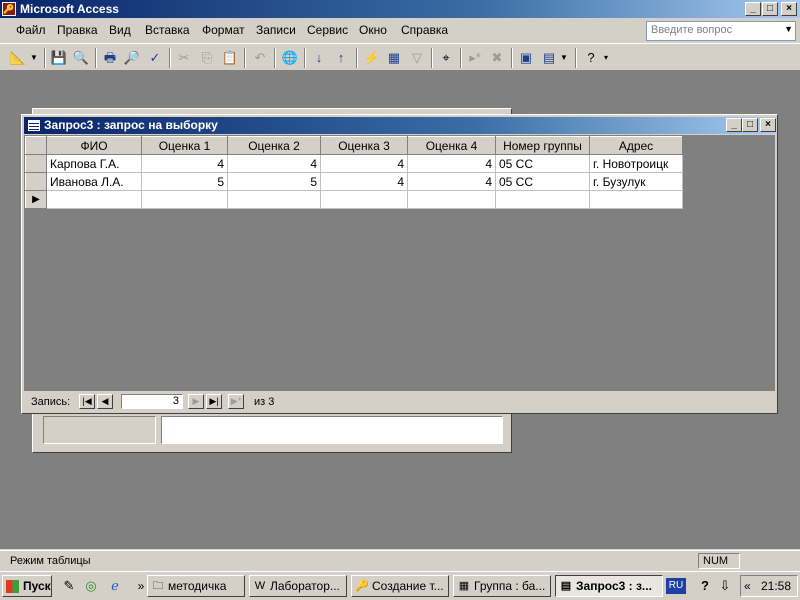  What do you see at coordinates (260, 58) in the screenshot?
I see `undo-icon: ↶` at bounding box center [260, 58].